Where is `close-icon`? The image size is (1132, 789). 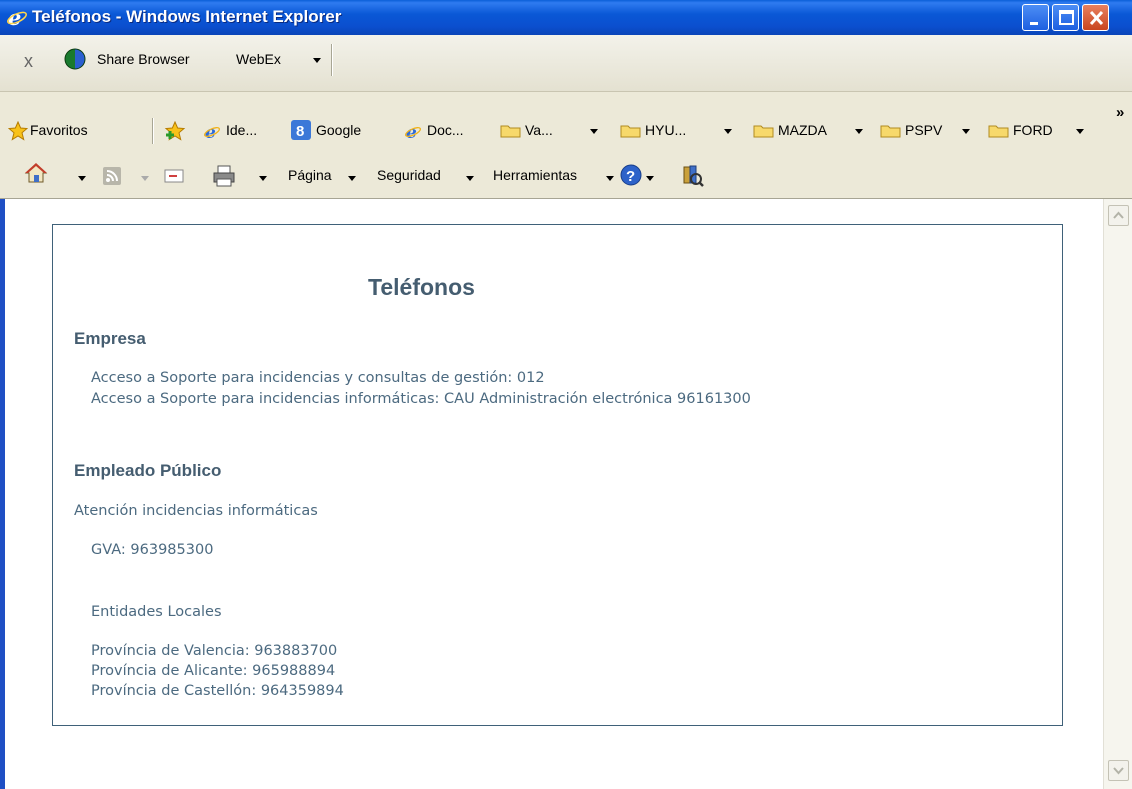
close-icon is located at coordinates (1096, 18).